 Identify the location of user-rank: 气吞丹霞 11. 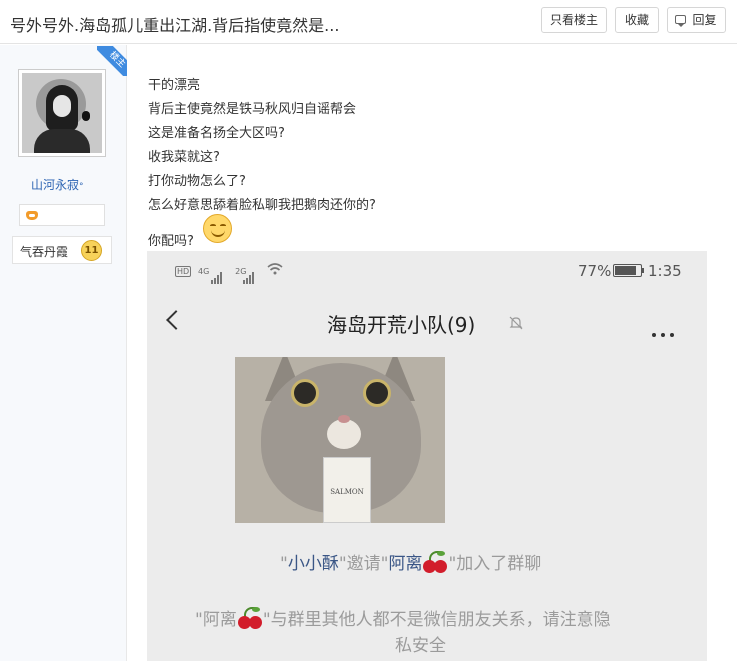
(62, 250).